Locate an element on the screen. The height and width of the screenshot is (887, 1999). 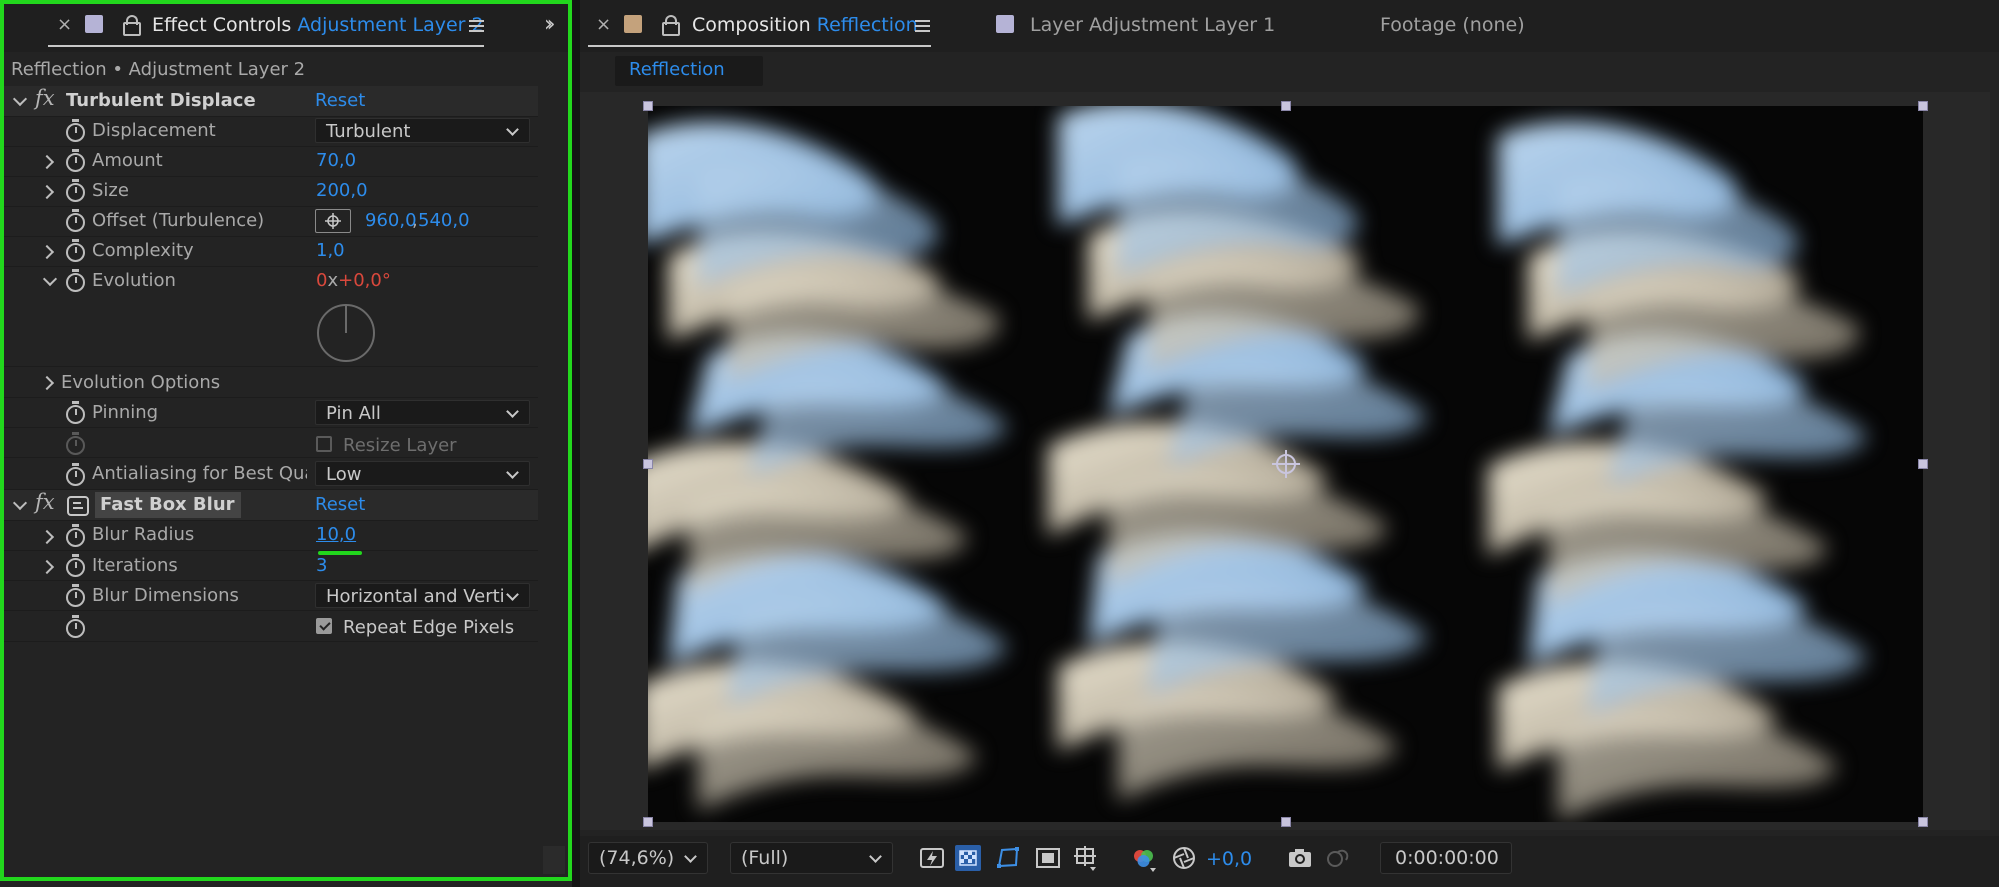
layer-handle-bc is located at coordinates (1286, 822).